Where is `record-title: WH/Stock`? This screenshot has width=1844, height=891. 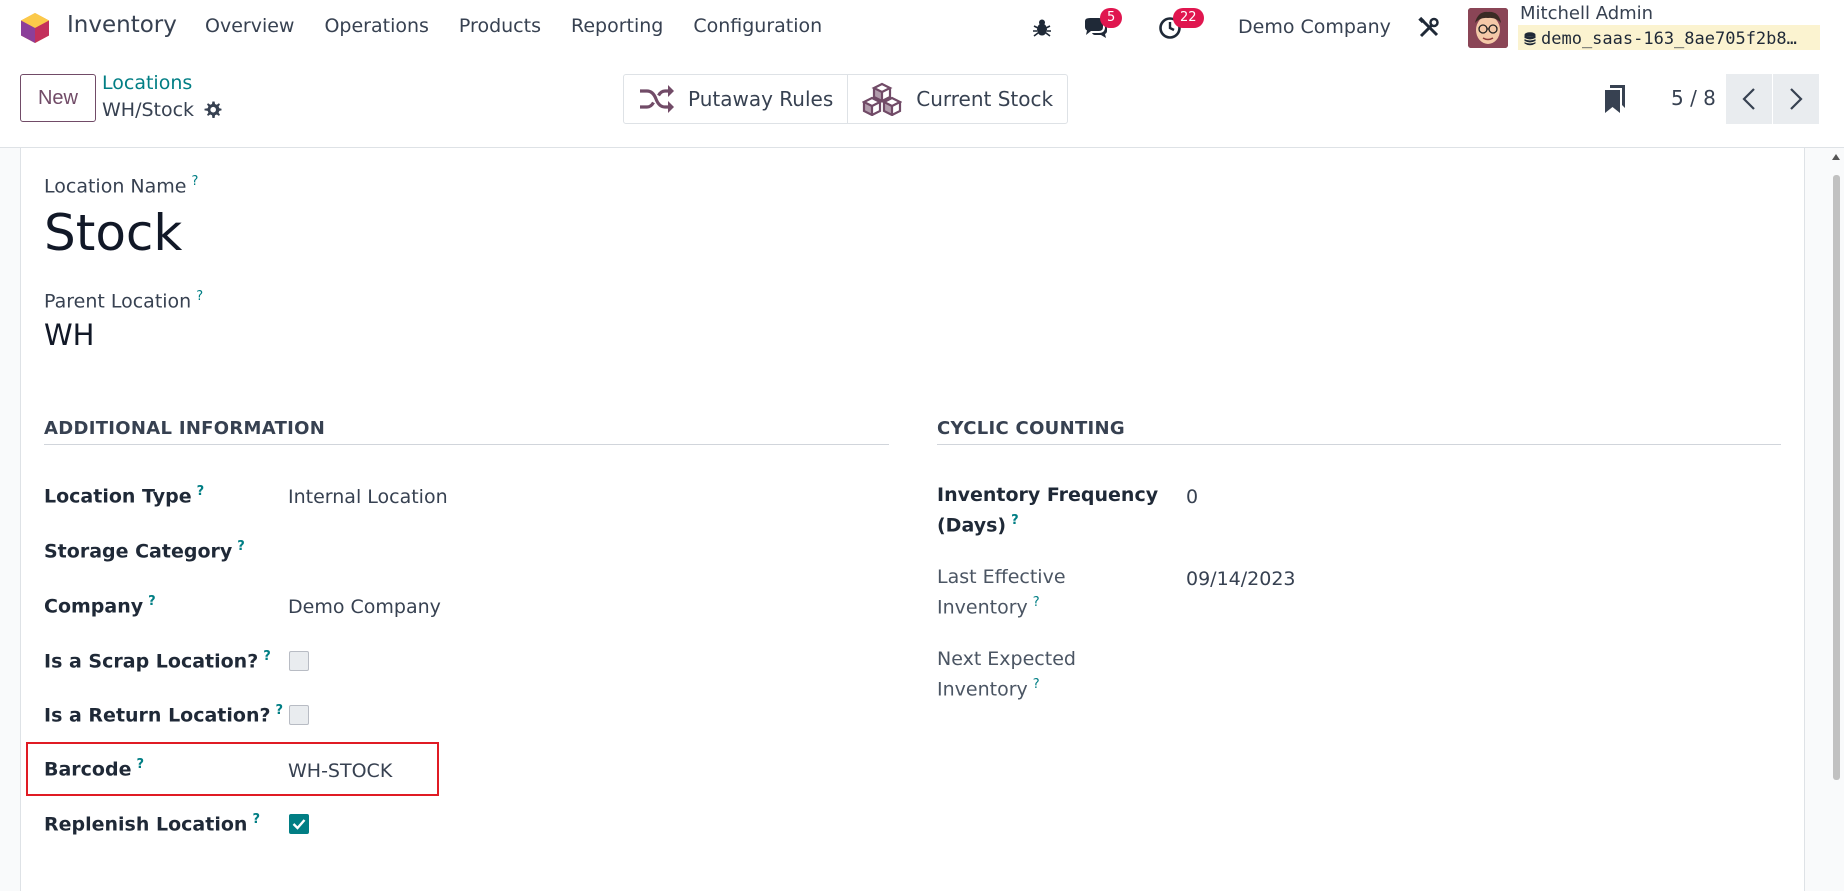
record-title: WH/Stock is located at coordinates (148, 110).